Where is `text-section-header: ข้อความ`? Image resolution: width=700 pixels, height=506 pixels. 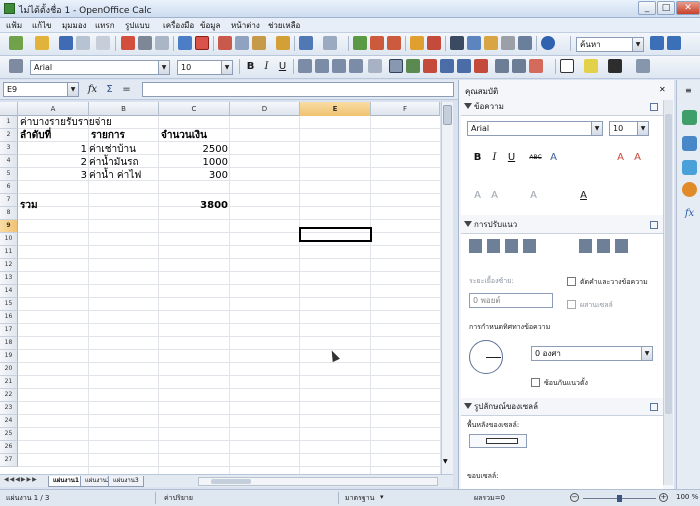 text-section-header: ข้อความ is located at coordinates (561, 107).